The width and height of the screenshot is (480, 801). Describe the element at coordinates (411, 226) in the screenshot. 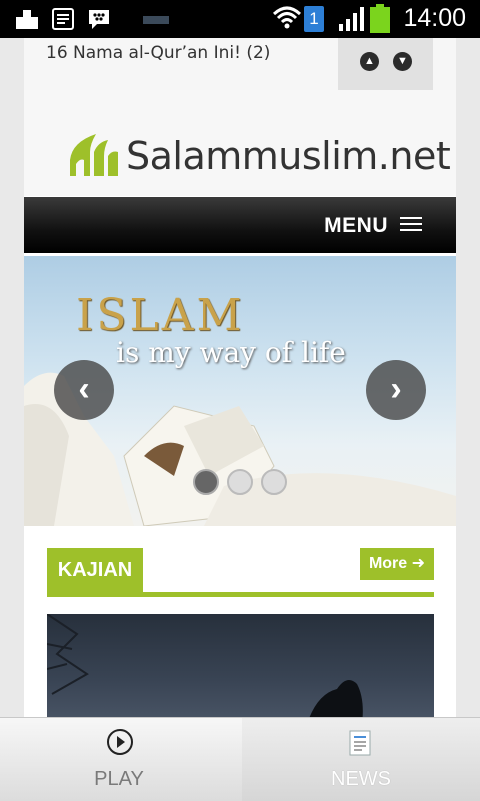

I see `hamburger-icon` at that location.